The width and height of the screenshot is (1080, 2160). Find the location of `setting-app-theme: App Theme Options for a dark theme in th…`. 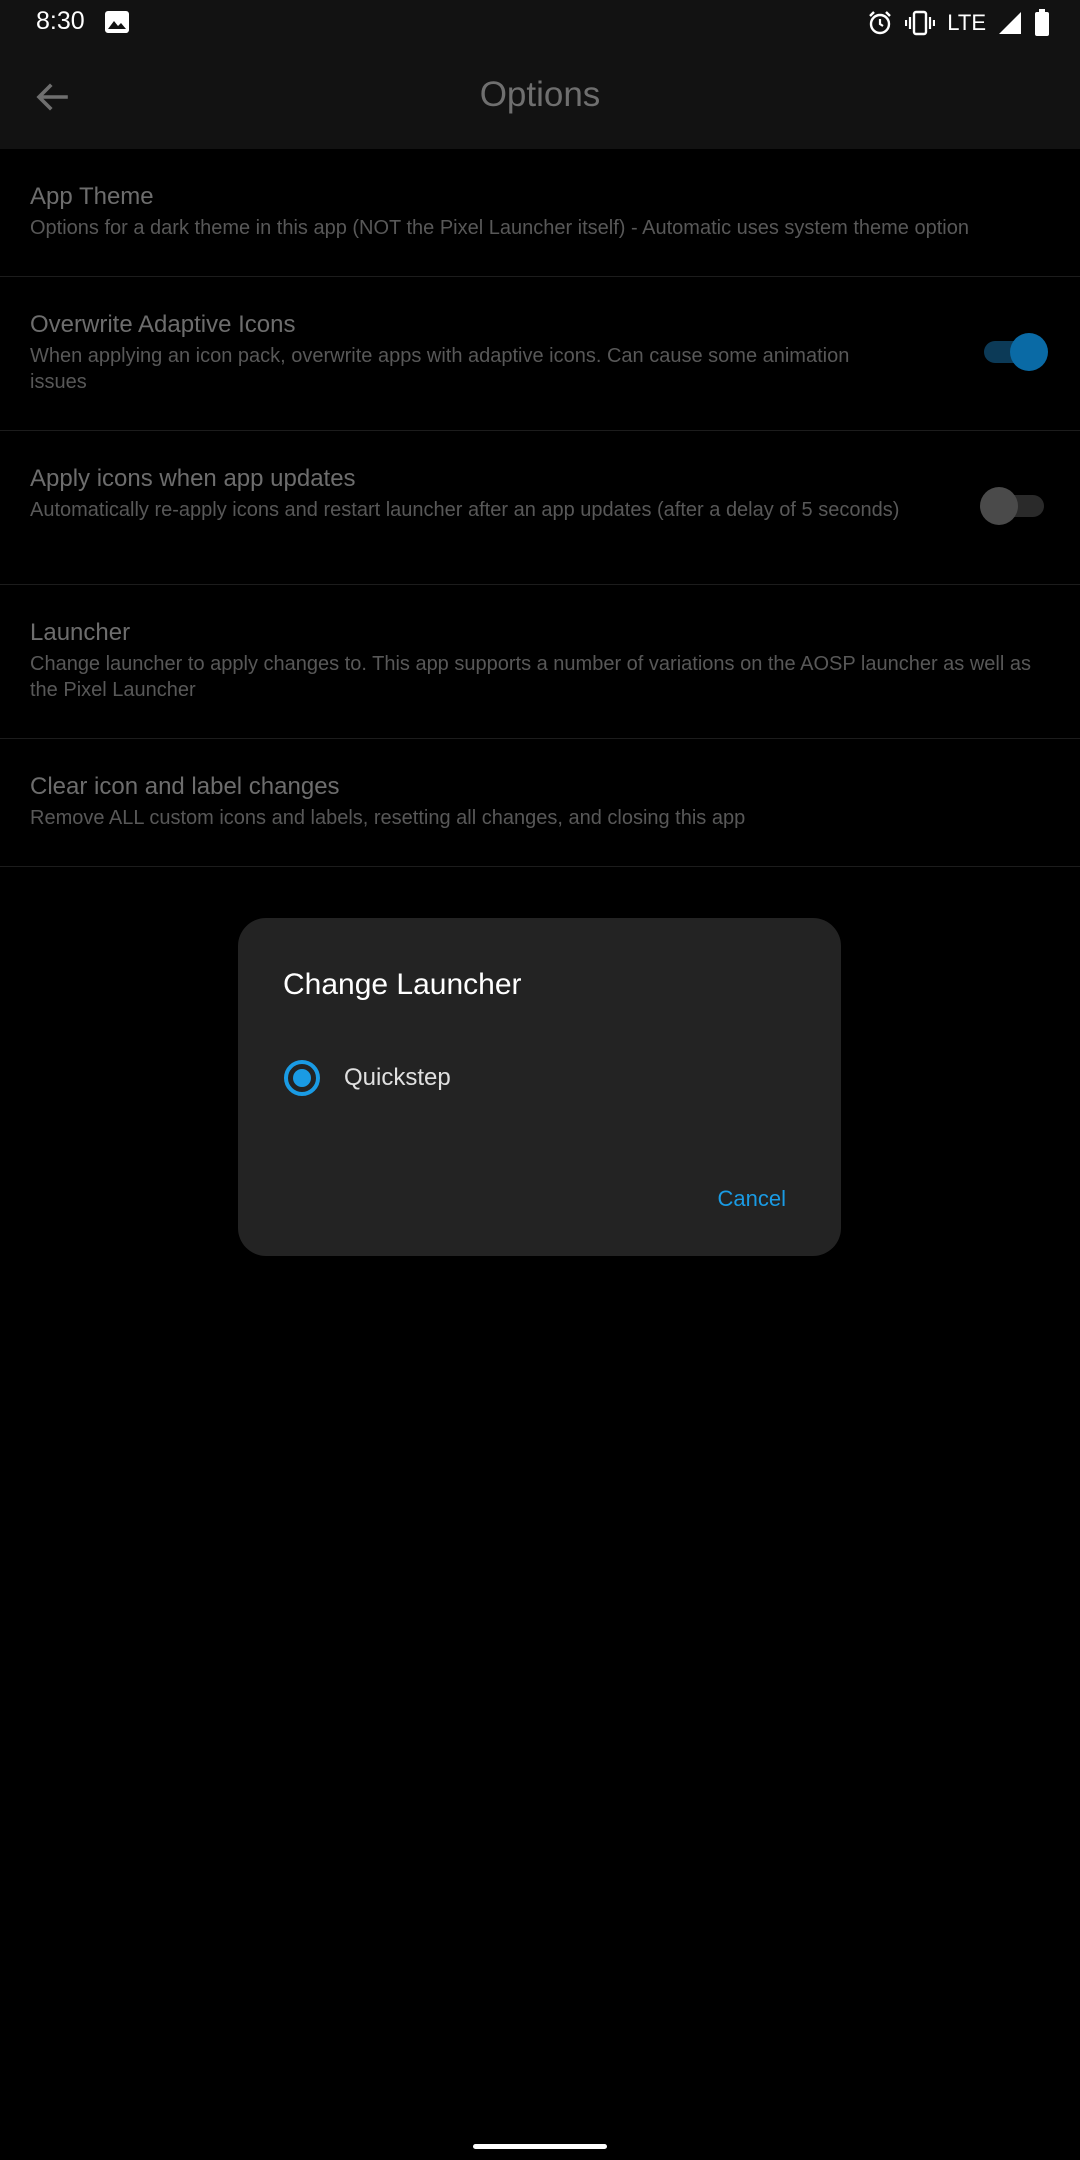

setting-app-theme: App Theme Options for a dark theme in th… is located at coordinates (540, 213).